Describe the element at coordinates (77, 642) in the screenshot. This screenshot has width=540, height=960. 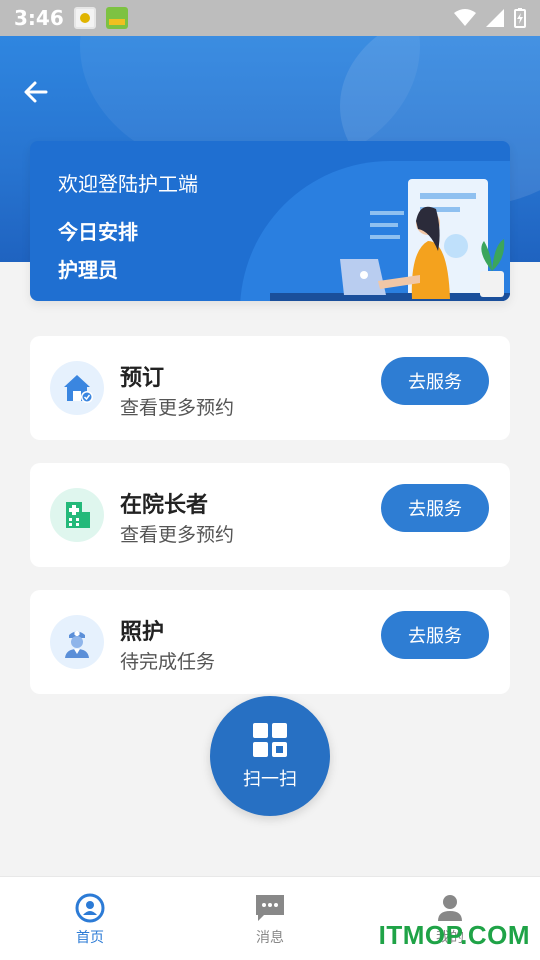
I see `nurse-icon` at that location.